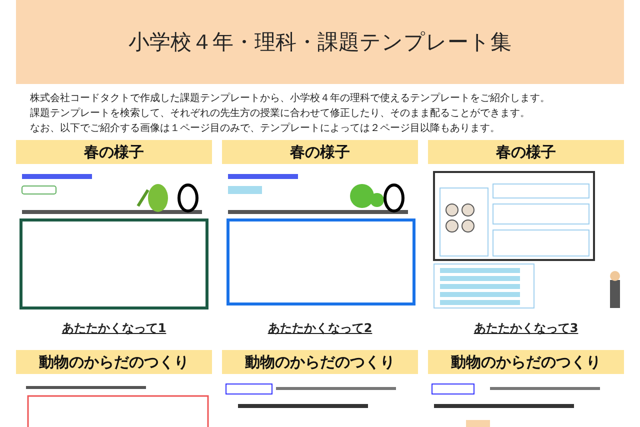 The image size is (640, 427). Describe the element at coordinates (526, 329) in the screenshot. I see `template-link: あたたかくなって3` at that location.